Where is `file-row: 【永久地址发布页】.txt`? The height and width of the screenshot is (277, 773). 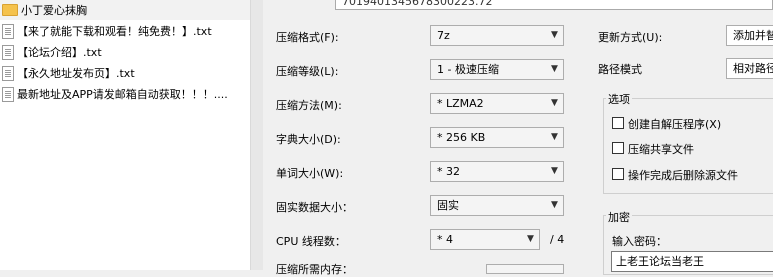
file-row: 【永久地址发布页】.txt is located at coordinates (125, 73).